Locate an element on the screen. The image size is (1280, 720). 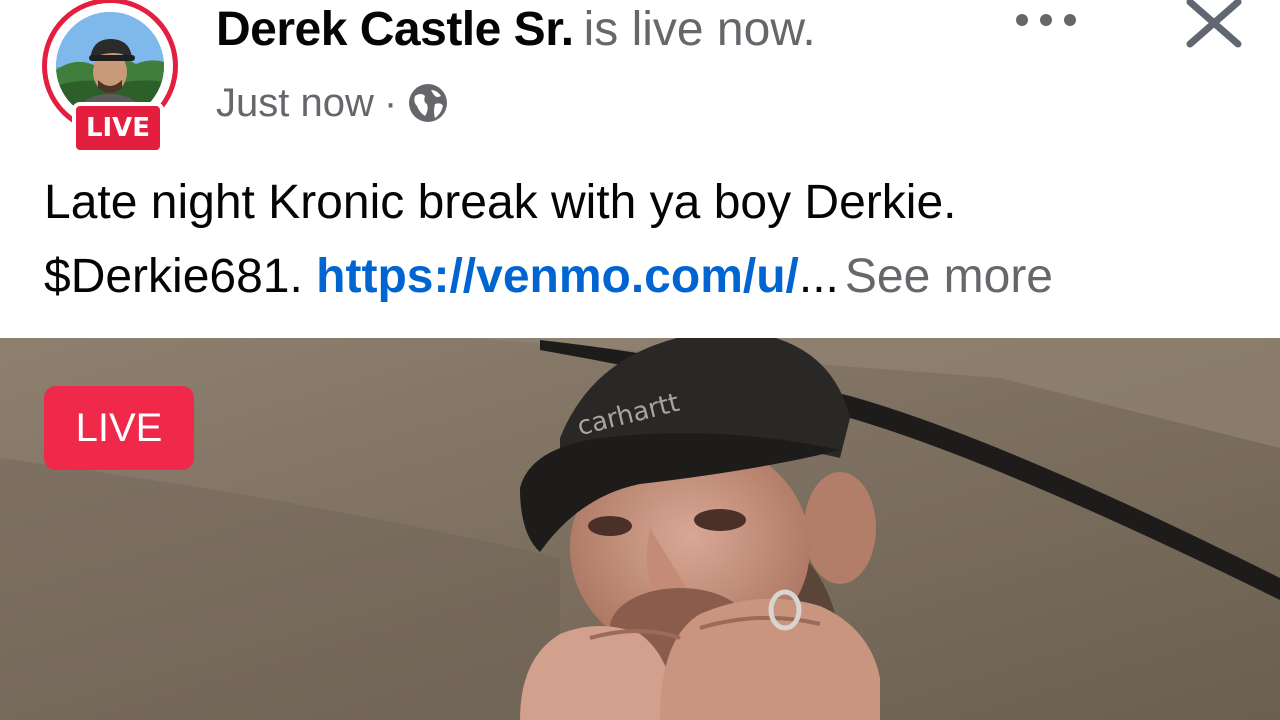
timestamp: Just now is located at coordinates (295, 103).